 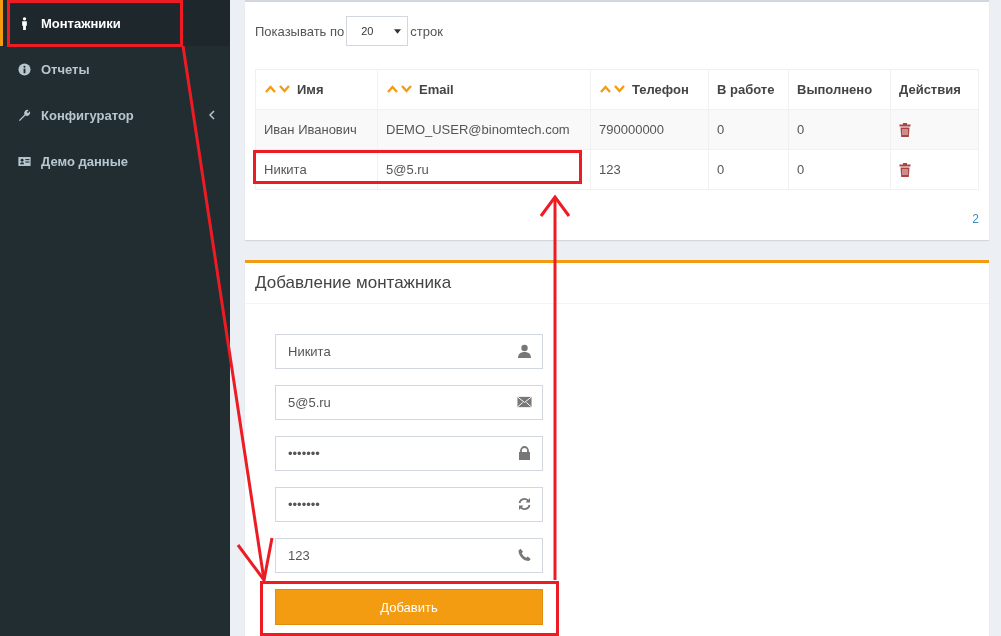 What do you see at coordinates (409, 402) in the screenshot?
I see `input-field: 5@5.ru` at bounding box center [409, 402].